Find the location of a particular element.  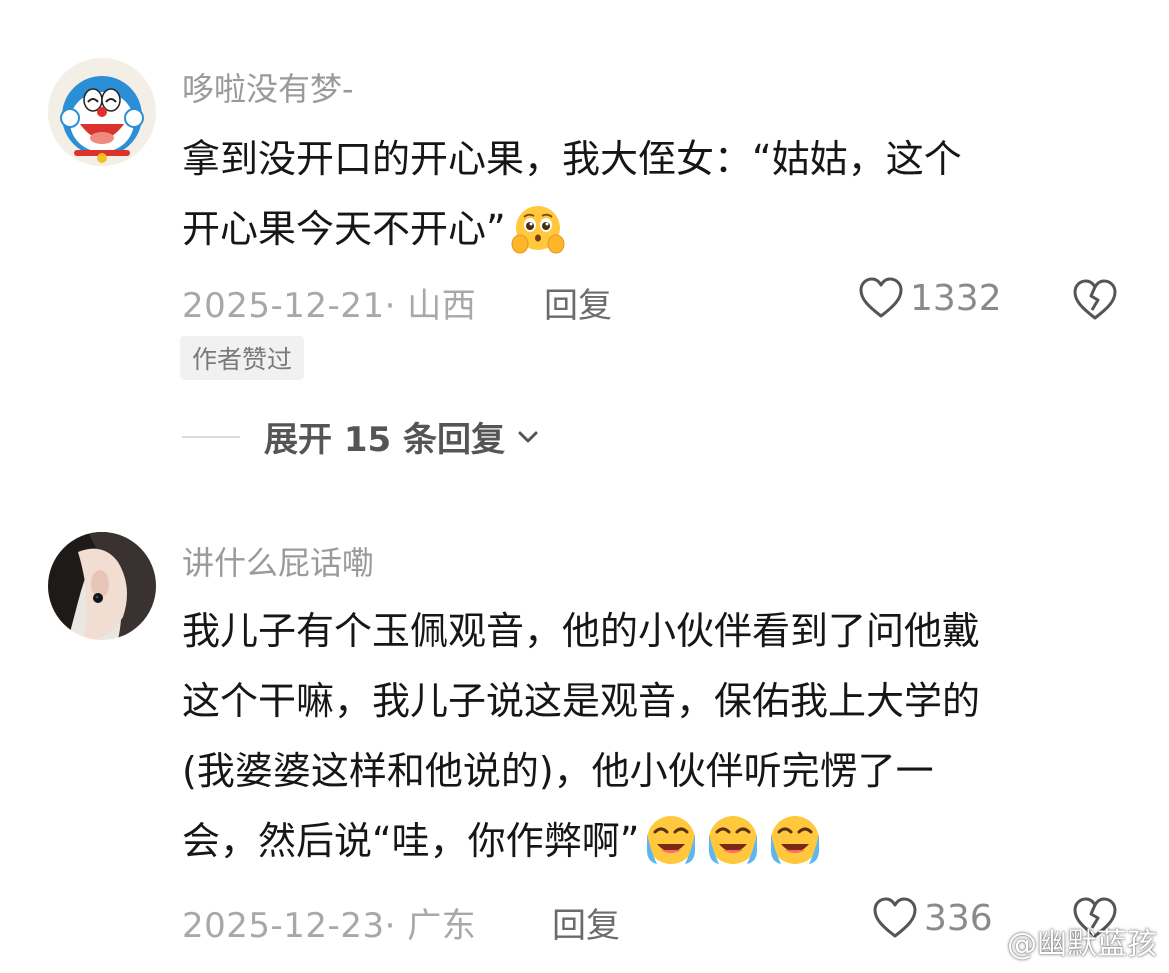

author-liked-badge: 作者赞过 is located at coordinates (242, 358).